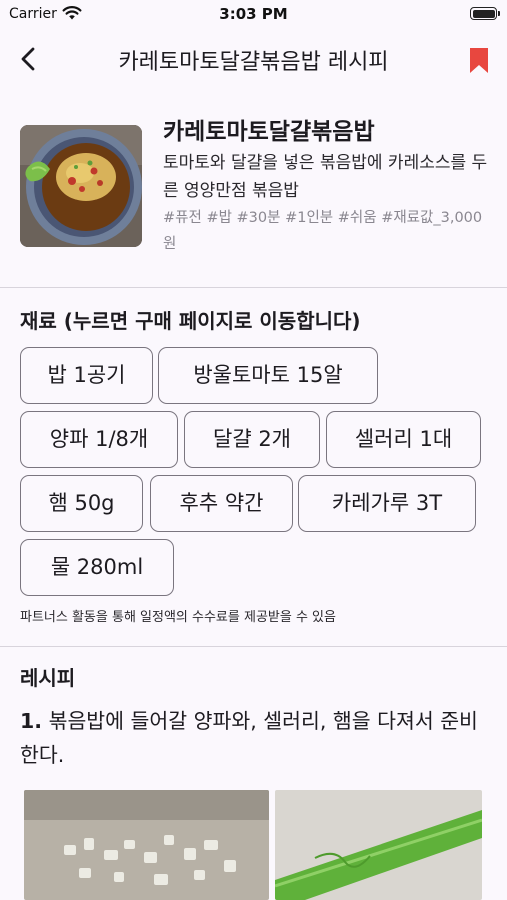 The width and height of the screenshot is (507, 900). Describe the element at coordinates (48, 678) in the screenshot. I see `recipe-title: 레시피` at that location.